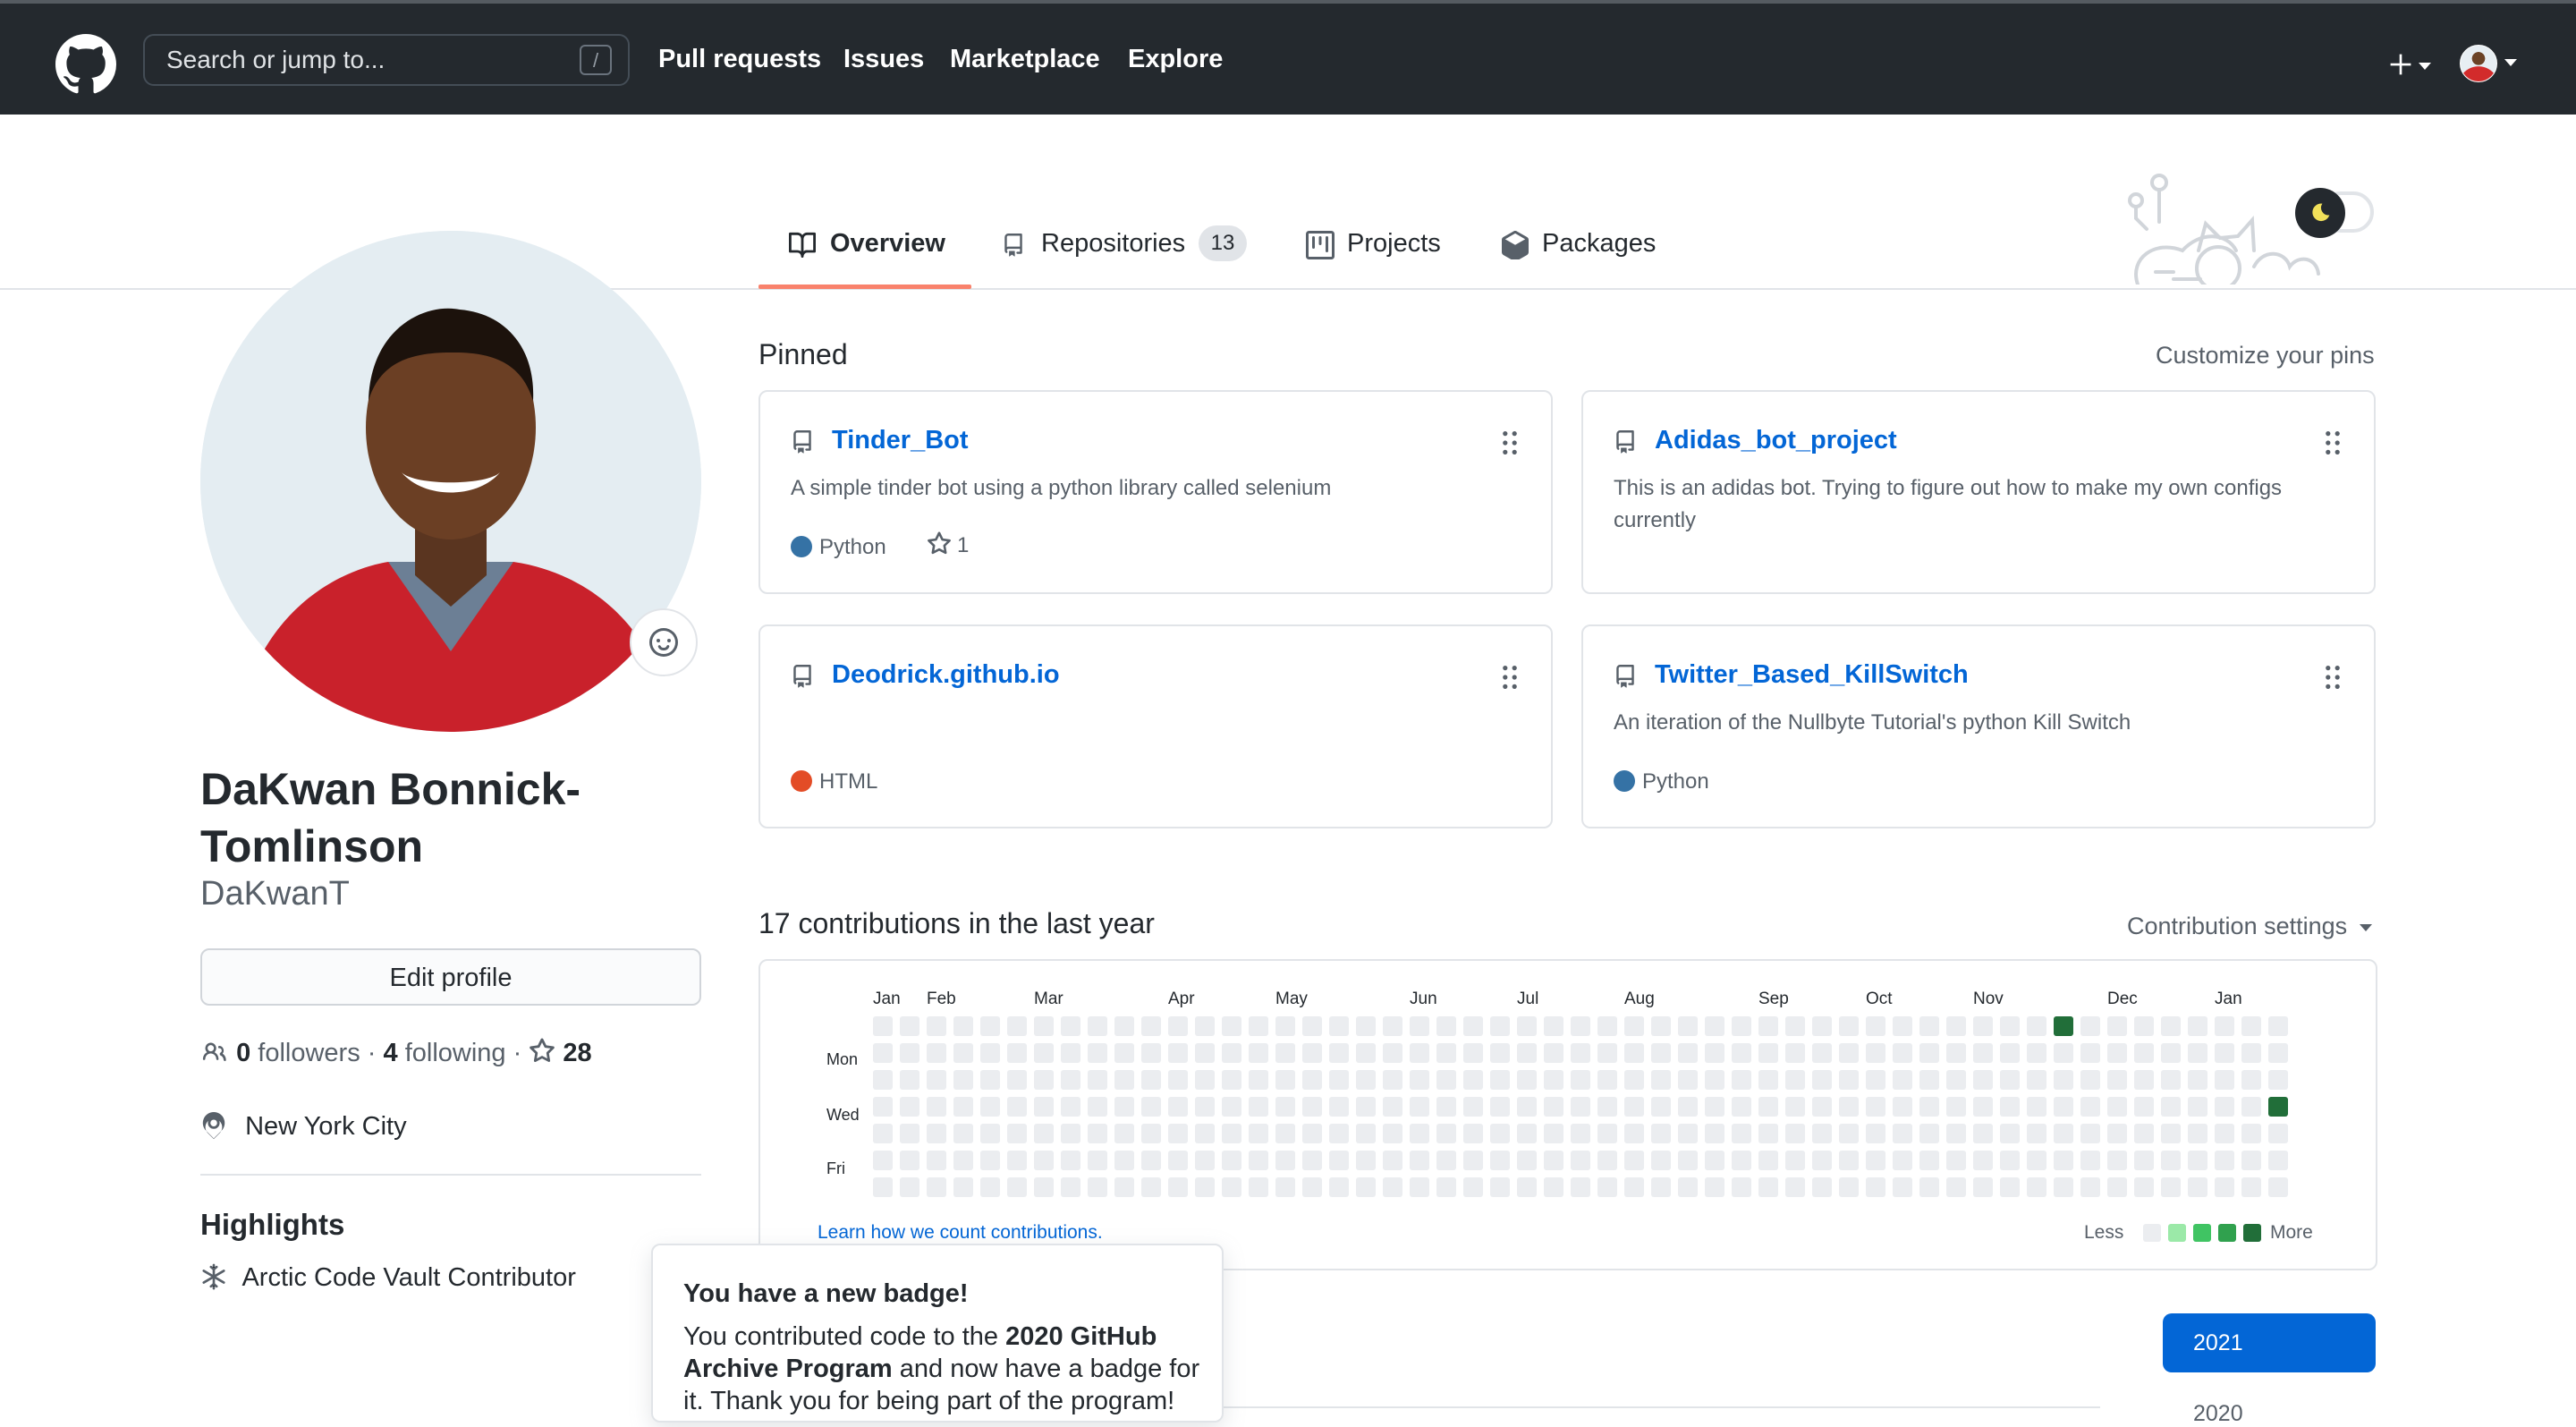 The width and height of the screenshot is (2576, 1427). What do you see at coordinates (560, 1052) in the screenshot?
I see `stars-link: 28` at bounding box center [560, 1052].